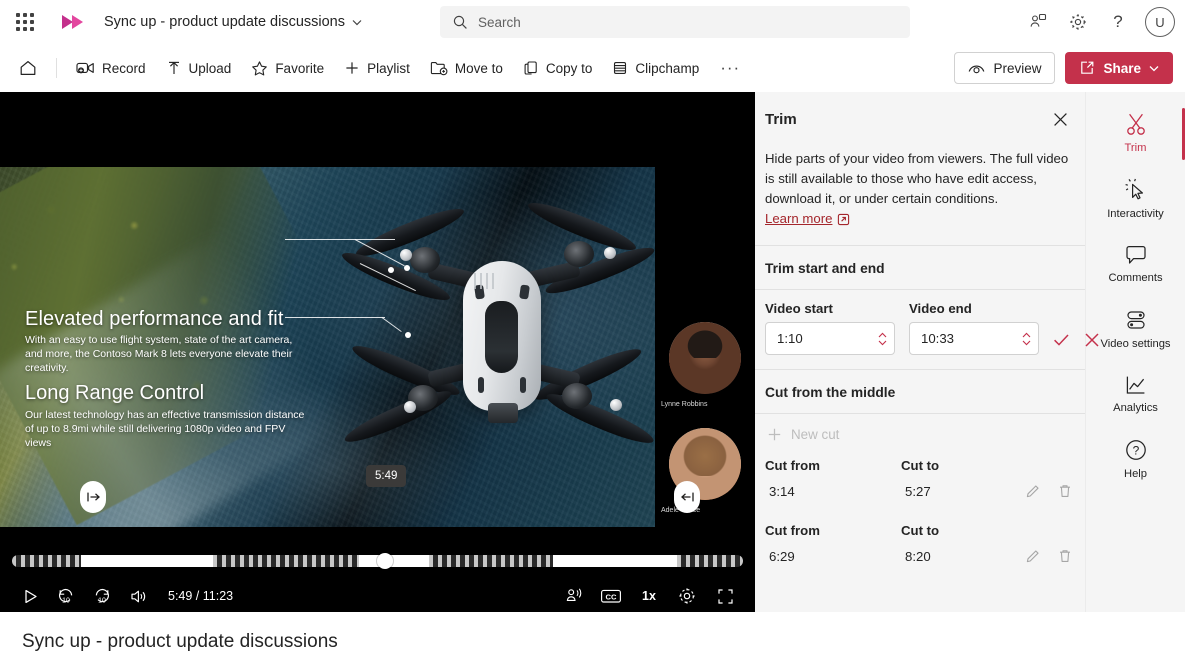 The image size is (1185, 671). Describe the element at coordinates (920, 542) in the screenshot. I see `cut-item: Cut from Cut to 6:29 8:20` at that location.